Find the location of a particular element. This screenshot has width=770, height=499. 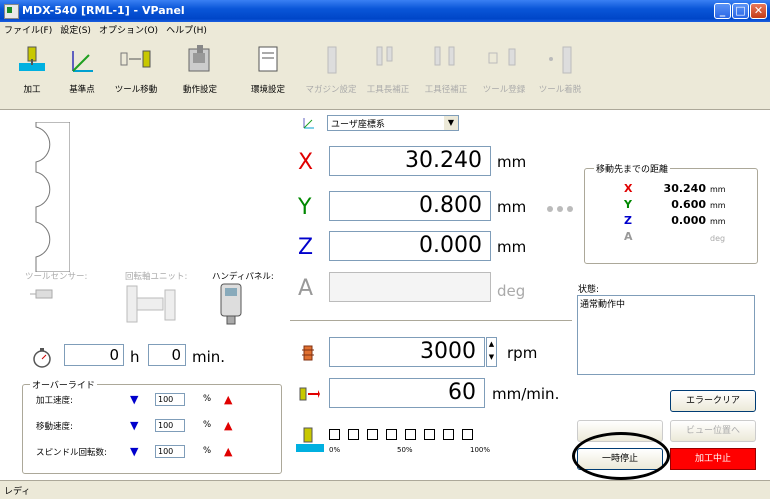

z-coord-unit: mm is located at coordinates (512, 247).